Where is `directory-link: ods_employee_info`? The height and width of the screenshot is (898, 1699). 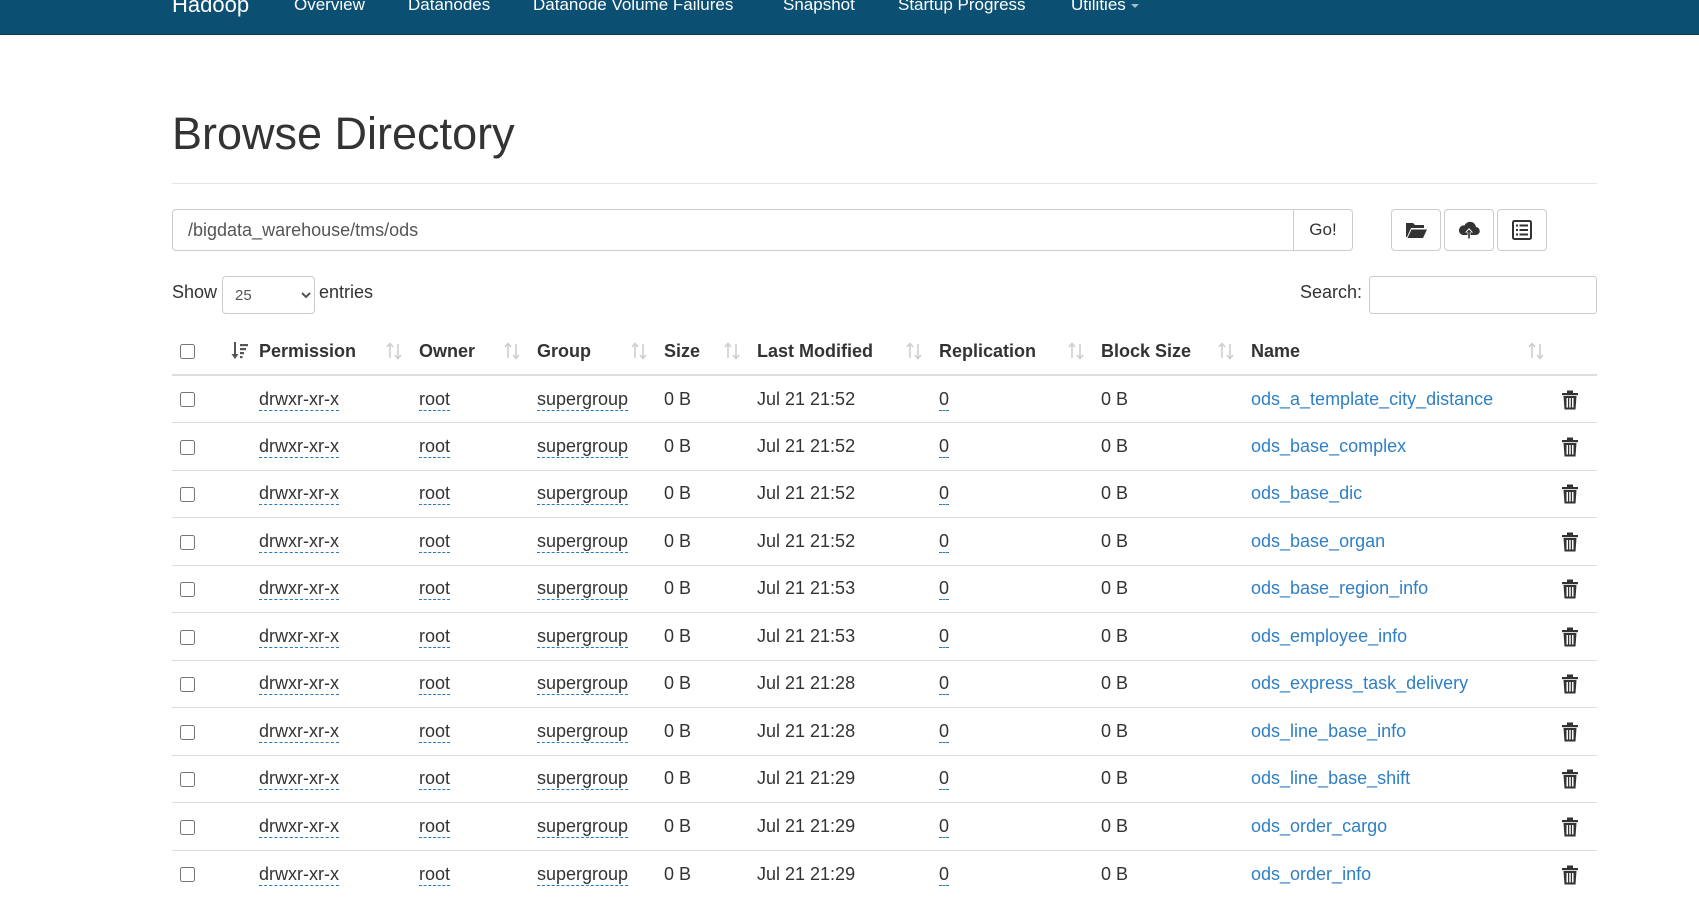 directory-link: ods_employee_info is located at coordinates (1329, 636).